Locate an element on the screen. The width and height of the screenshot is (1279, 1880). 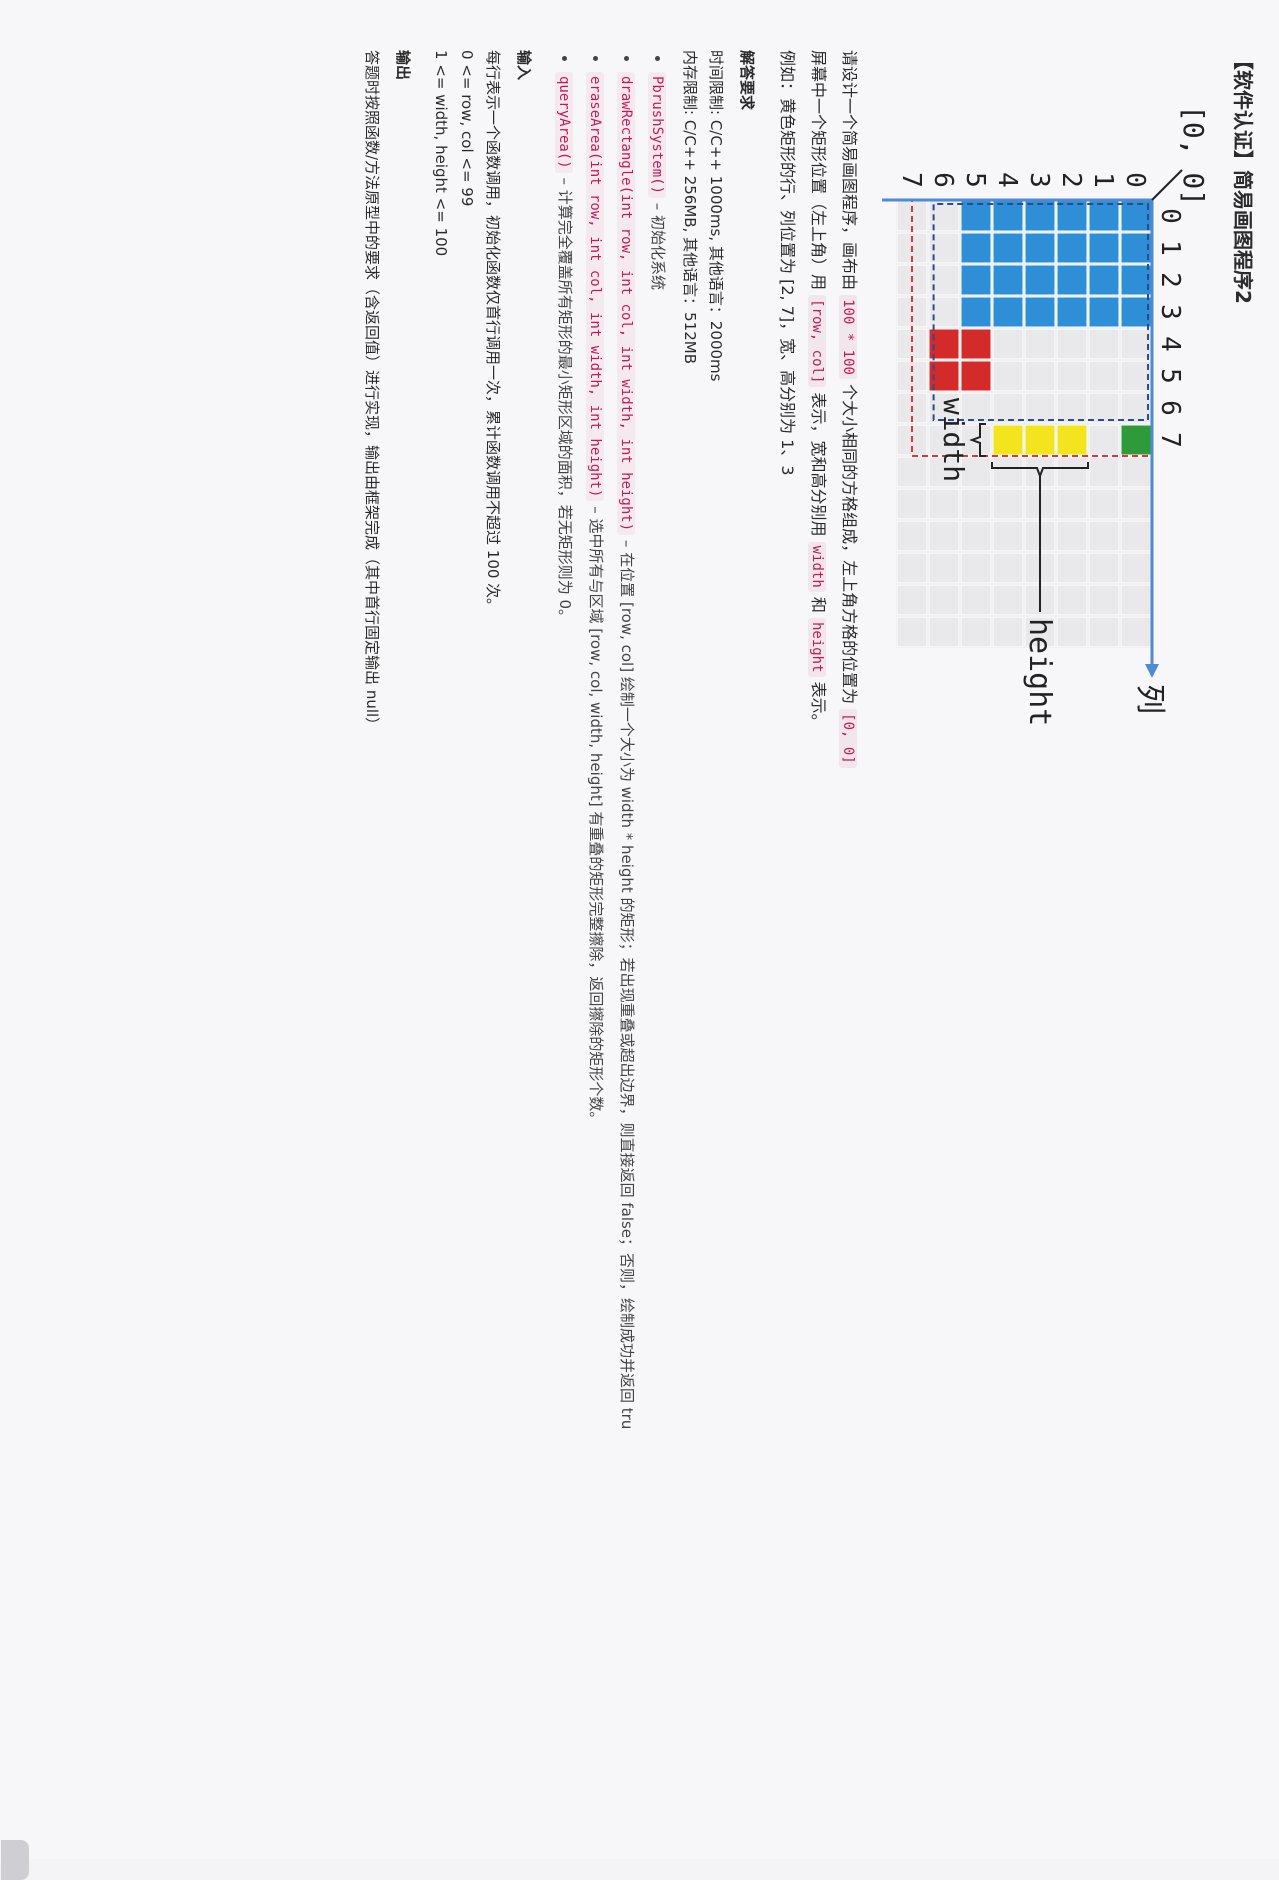
desc-text: 表示，宽和高分别用 is located at coordinates (818, 464).